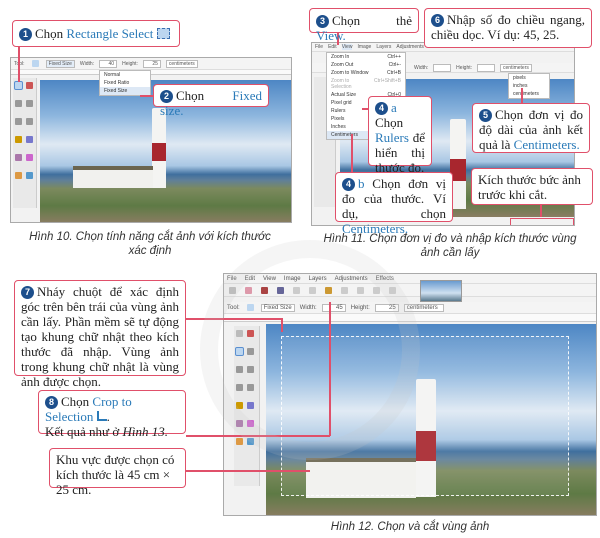 This screenshot has width=600, height=538. Describe the element at coordinates (366, 84) in the screenshot. I see `menu-item-zoom-selection: Zoom to Selection Ctrl+Shift+B` at that location.